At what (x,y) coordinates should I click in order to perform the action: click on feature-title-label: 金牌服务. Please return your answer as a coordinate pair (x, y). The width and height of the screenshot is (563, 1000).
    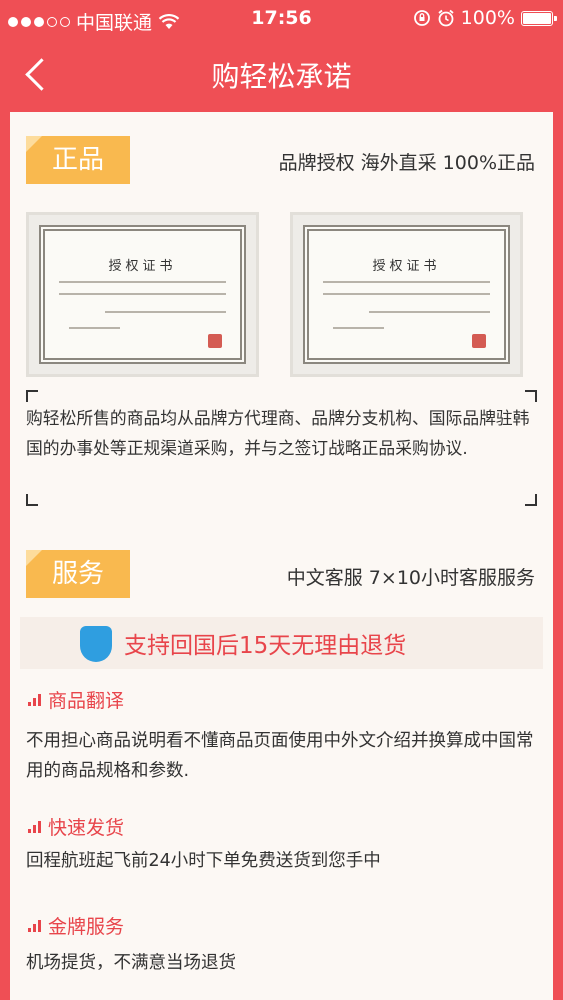
    Looking at the image, I should click on (86, 927).